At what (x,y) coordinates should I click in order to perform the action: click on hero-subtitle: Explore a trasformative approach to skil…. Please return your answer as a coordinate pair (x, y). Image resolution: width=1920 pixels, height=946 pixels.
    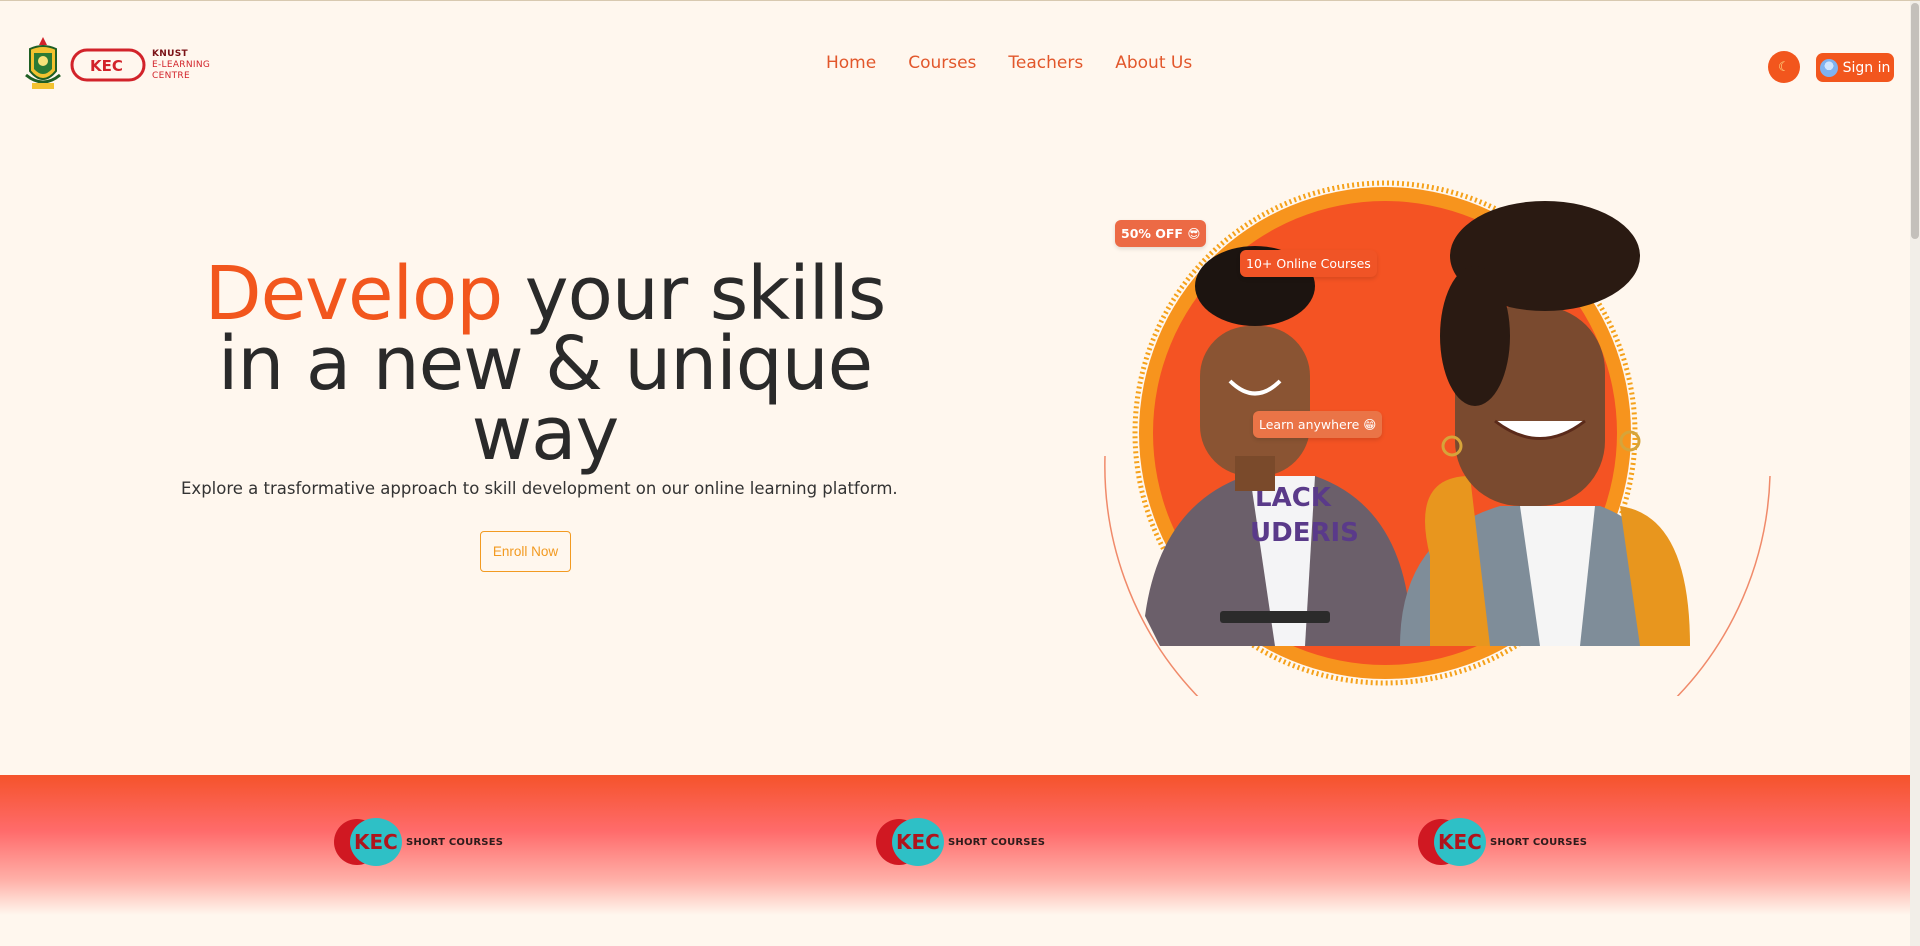
    Looking at the image, I should click on (539, 488).